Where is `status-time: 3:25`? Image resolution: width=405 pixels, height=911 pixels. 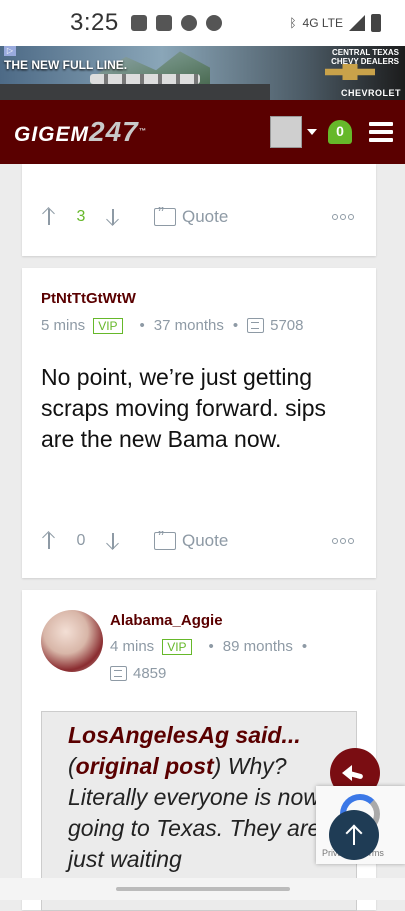
status-time: 3:25 is located at coordinates (94, 22).